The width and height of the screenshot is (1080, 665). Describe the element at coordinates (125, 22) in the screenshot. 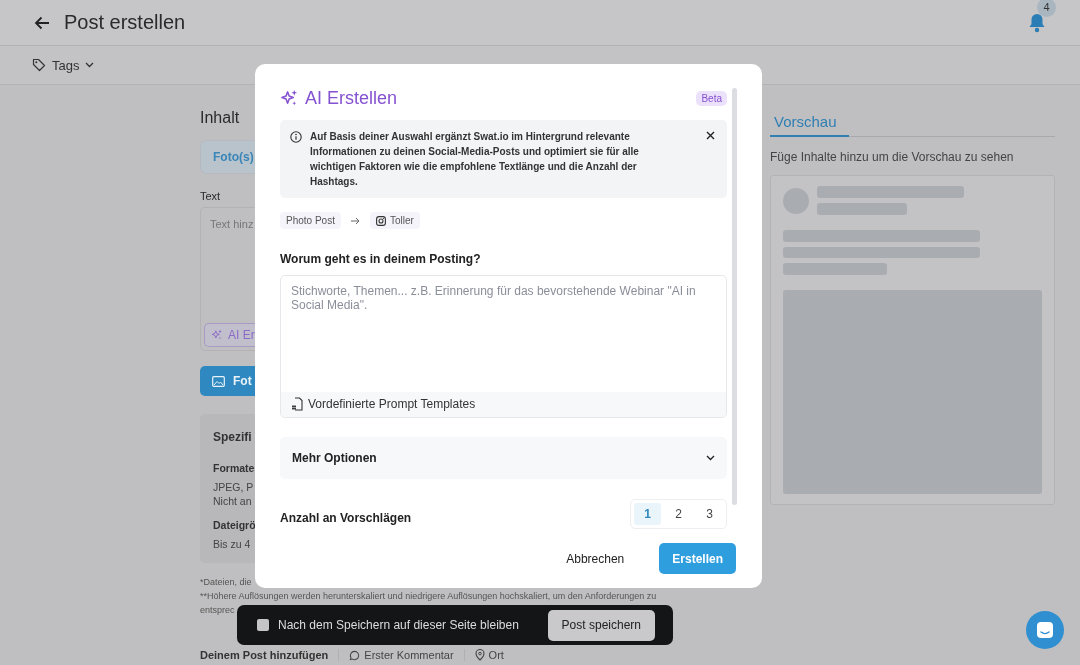

I see `page-title: Post erstellen` at that location.